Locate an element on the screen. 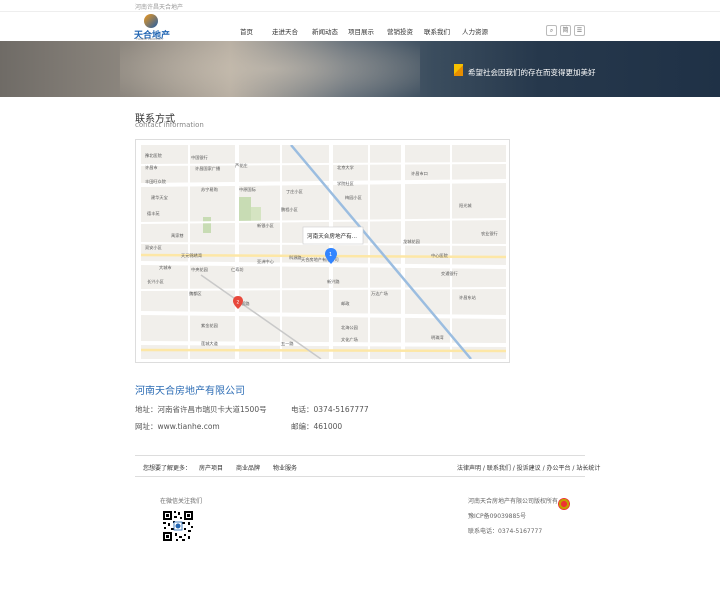  map-label: 鹏程小区 is located at coordinates (289, 209).